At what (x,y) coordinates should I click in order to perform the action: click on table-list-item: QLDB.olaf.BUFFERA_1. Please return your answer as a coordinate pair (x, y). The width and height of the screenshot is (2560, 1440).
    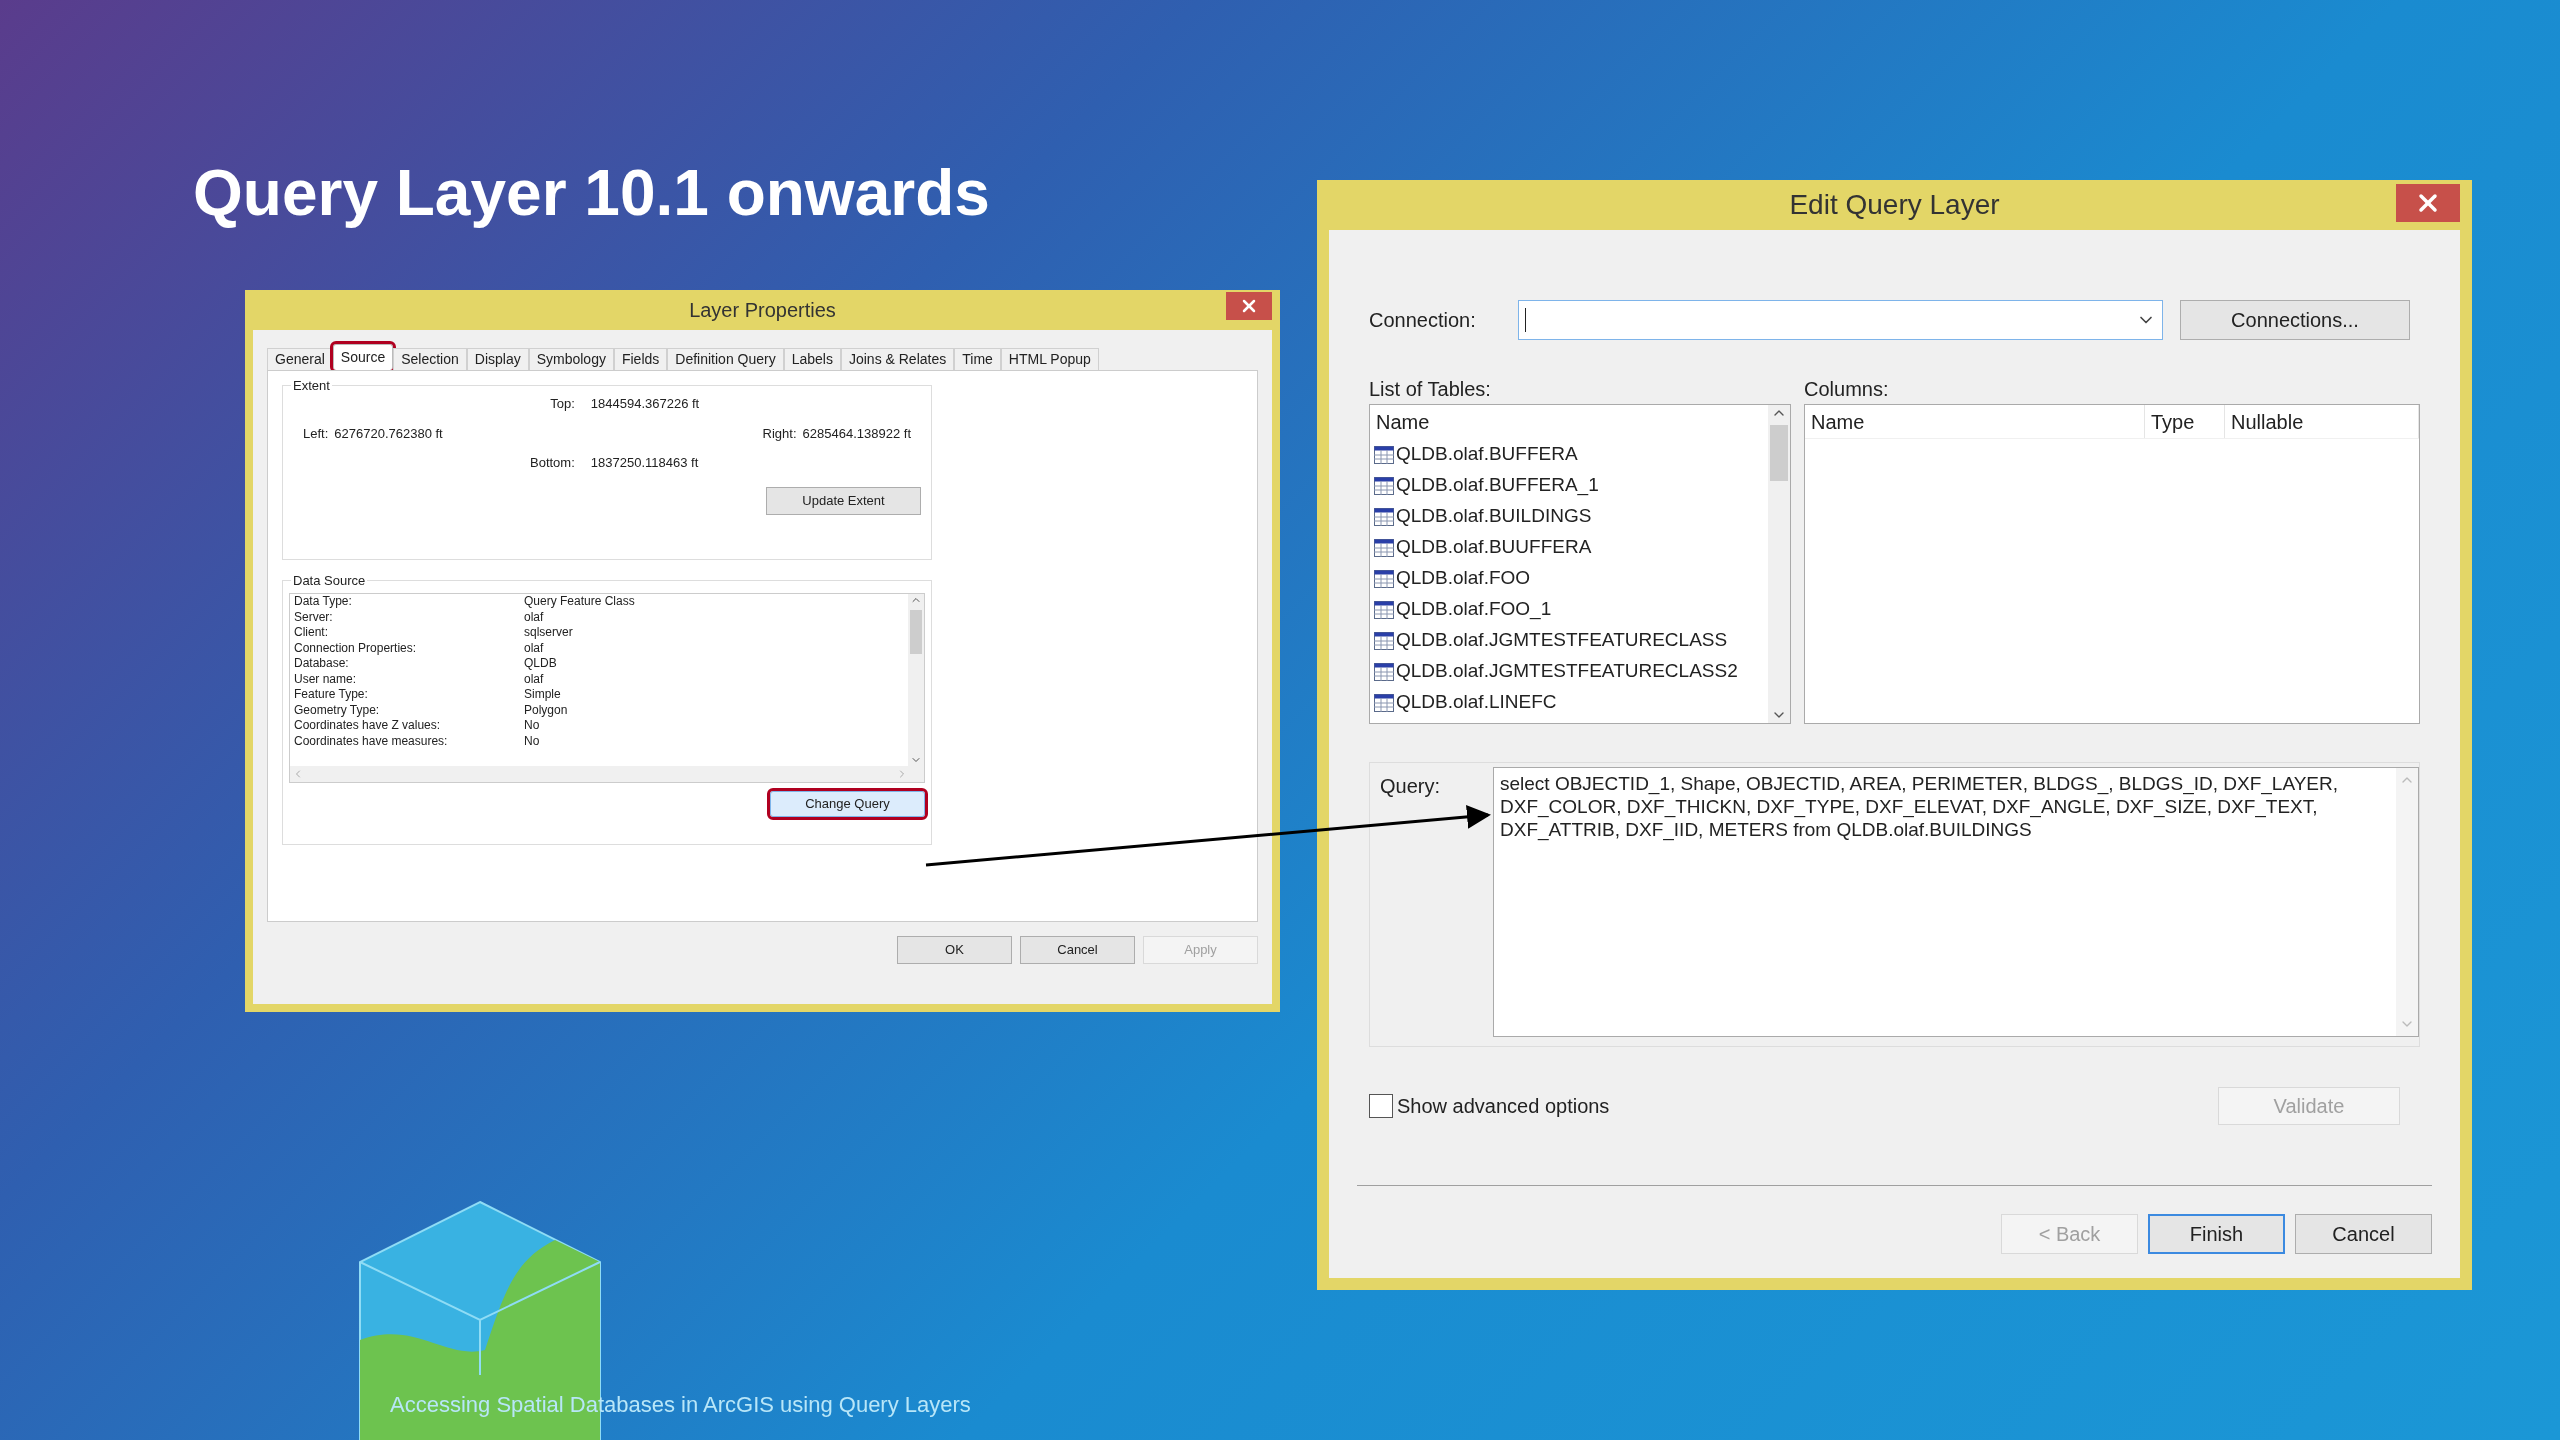
    Looking at the image, I should click on (1569, 485).